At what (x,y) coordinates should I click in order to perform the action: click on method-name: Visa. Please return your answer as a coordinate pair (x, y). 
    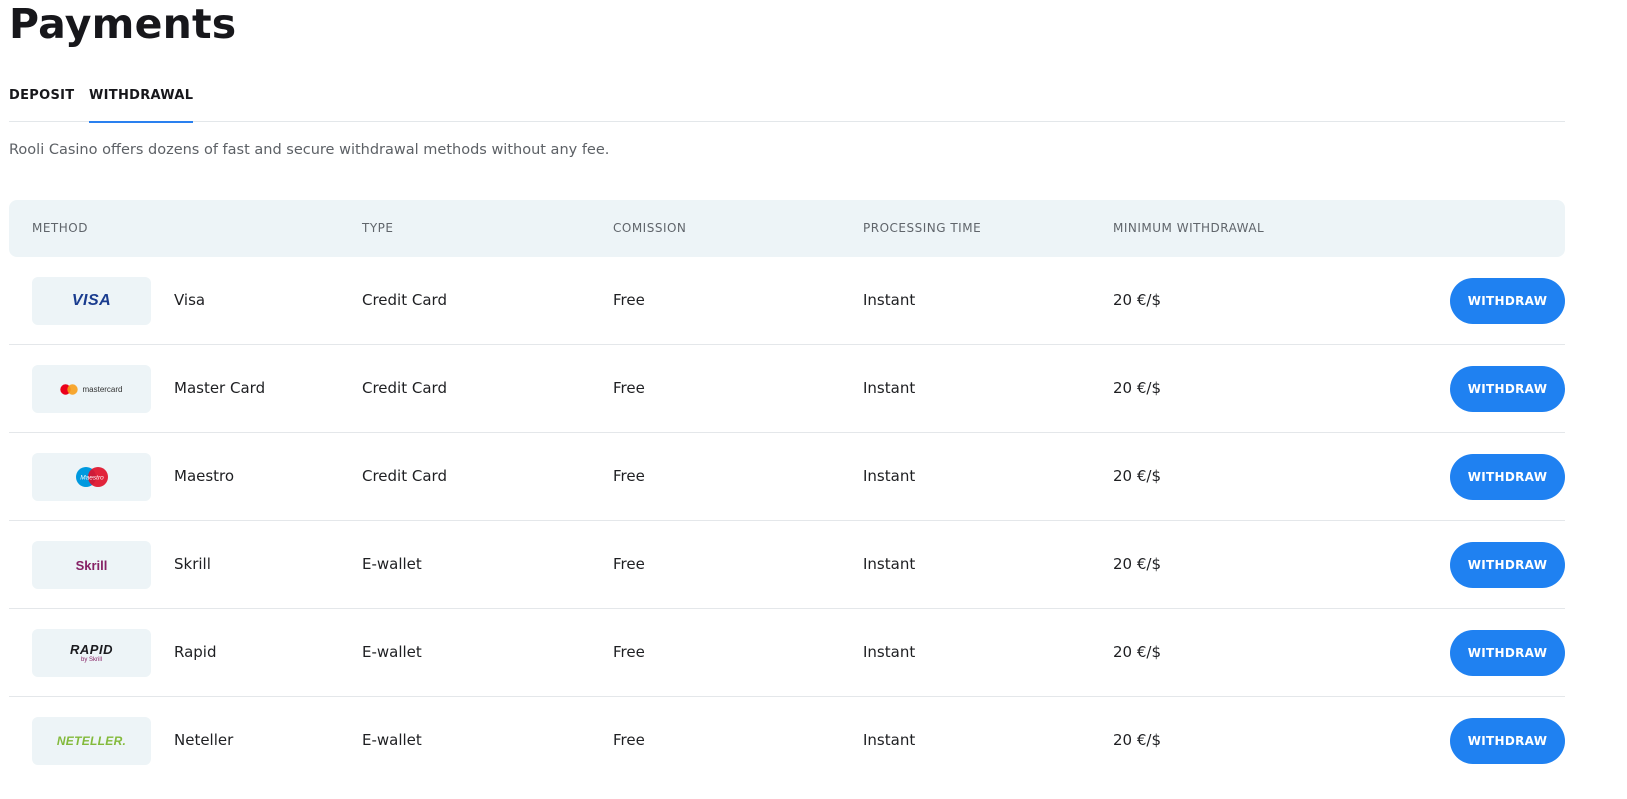
    Looking at the image, I should click on (190, 300).